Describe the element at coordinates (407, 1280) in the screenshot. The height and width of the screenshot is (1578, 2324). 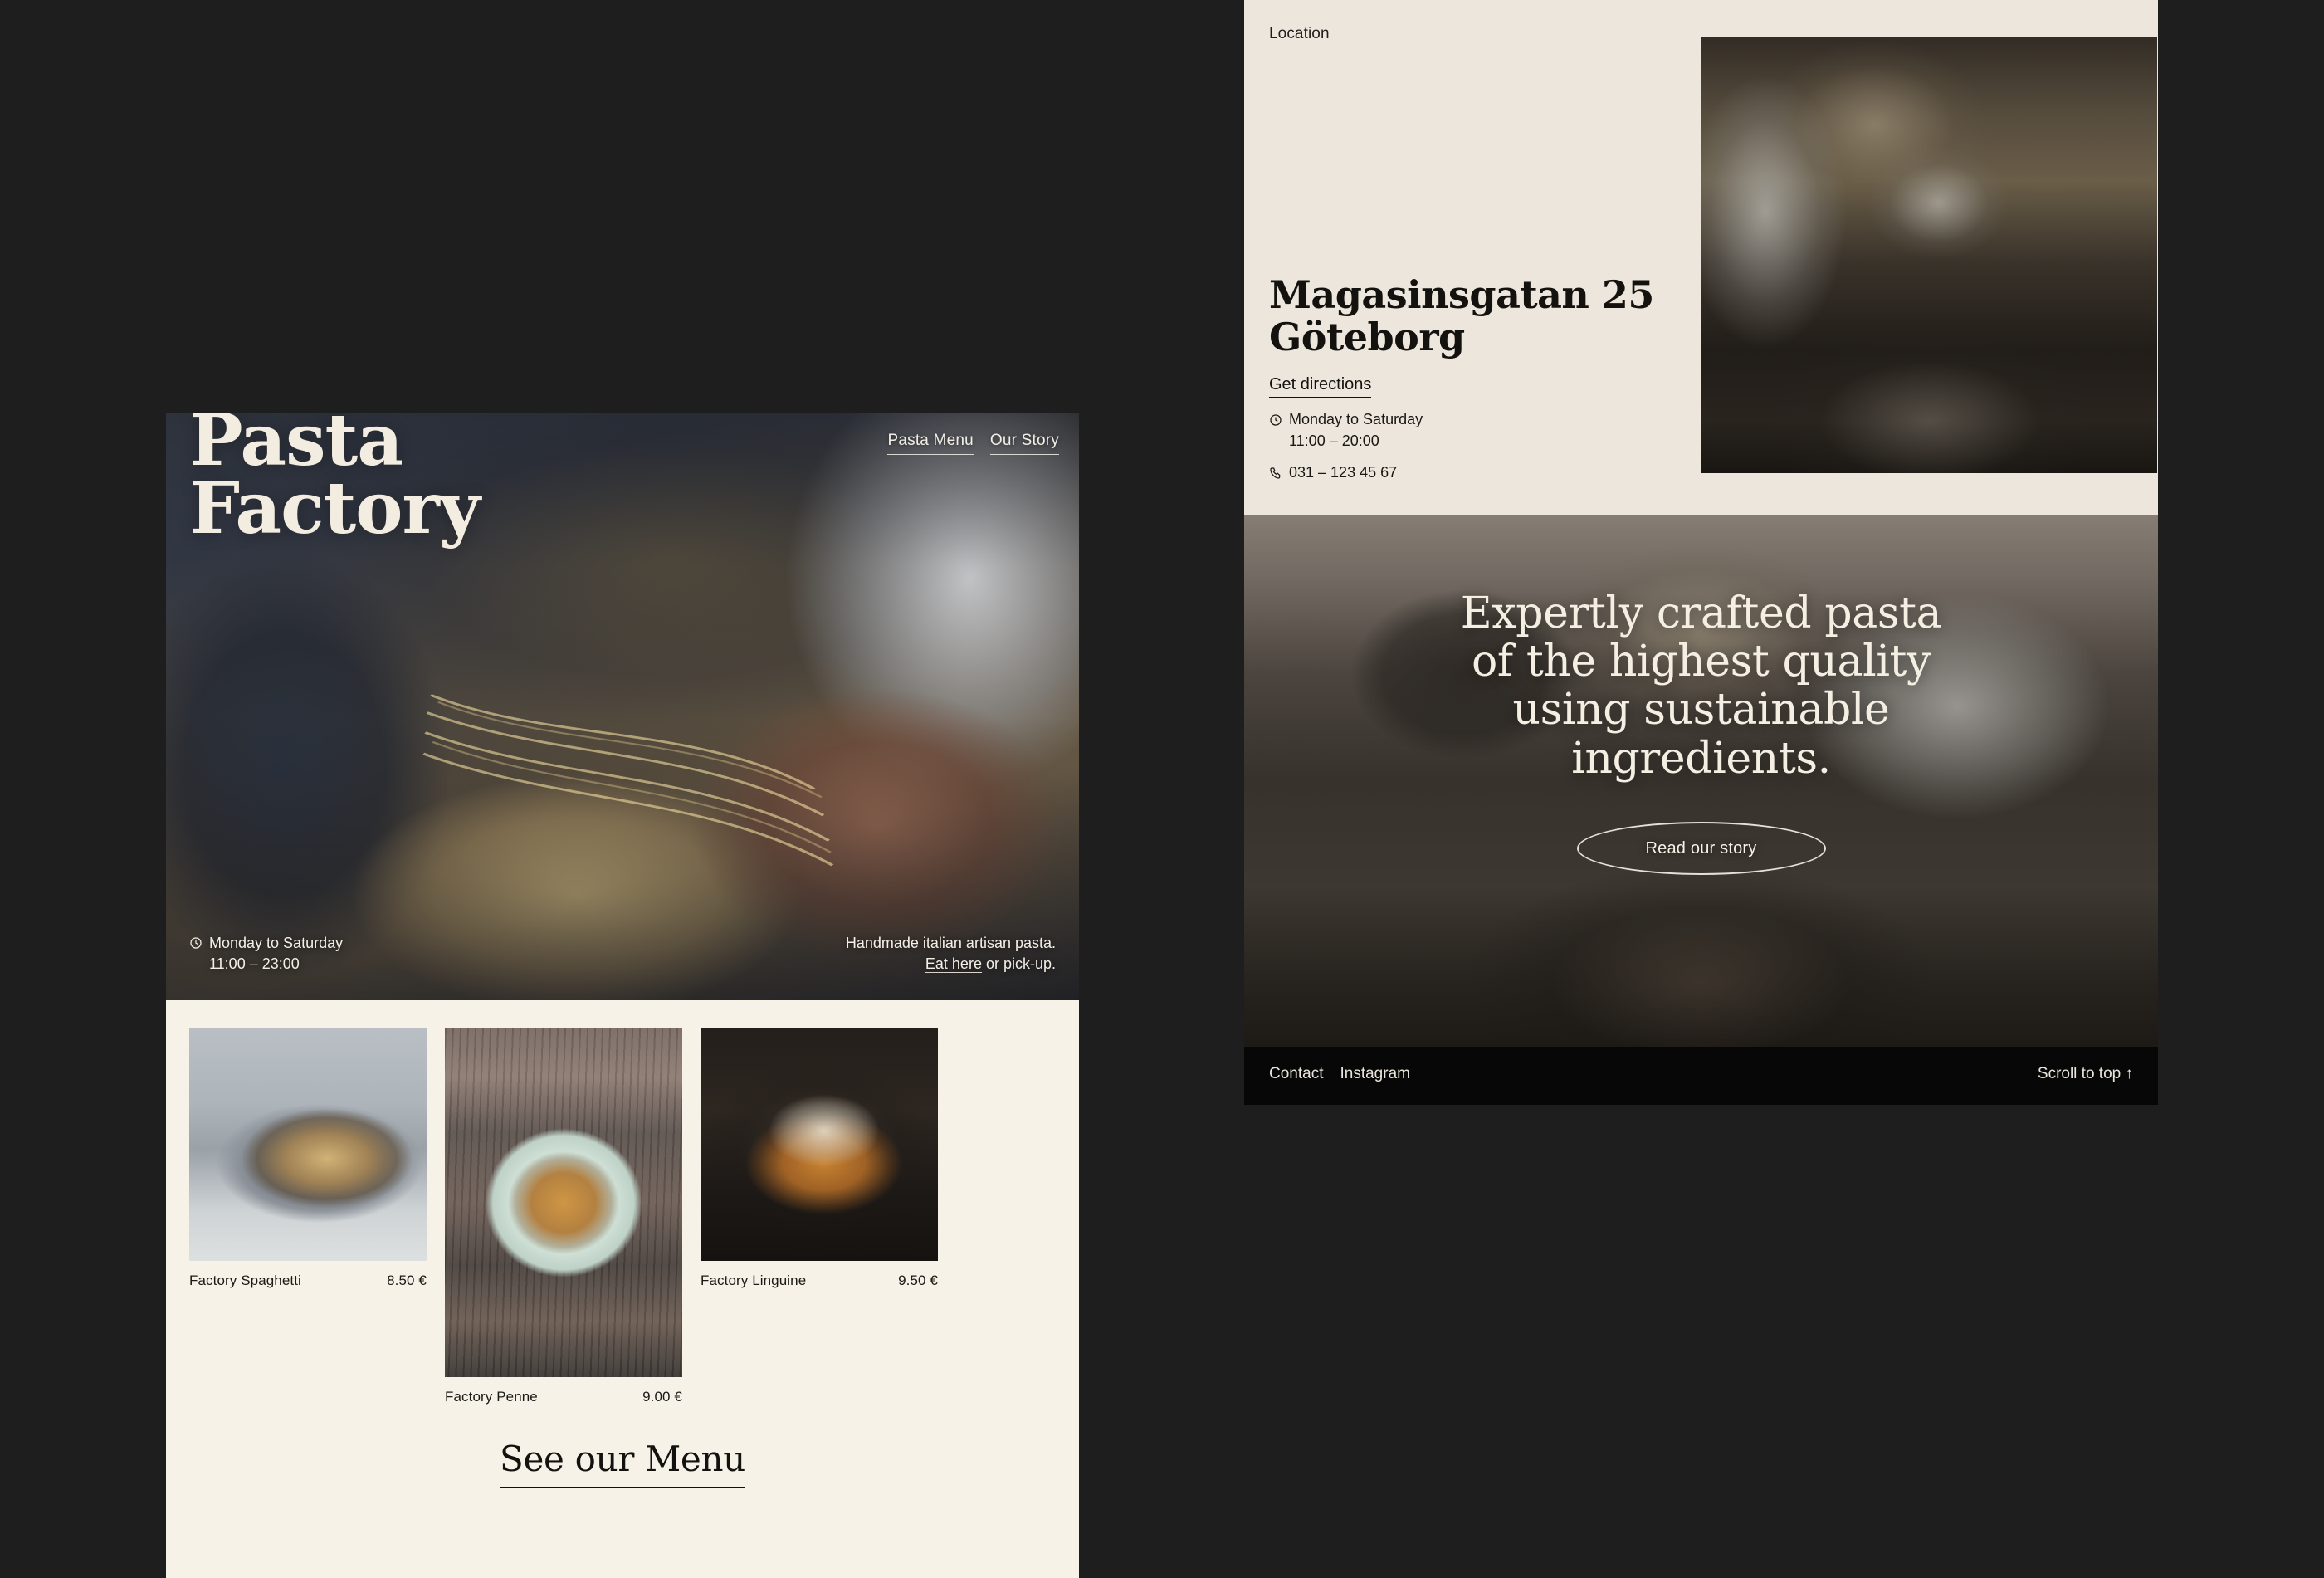
I see `menu-item-price: 8.50 €` at that location.